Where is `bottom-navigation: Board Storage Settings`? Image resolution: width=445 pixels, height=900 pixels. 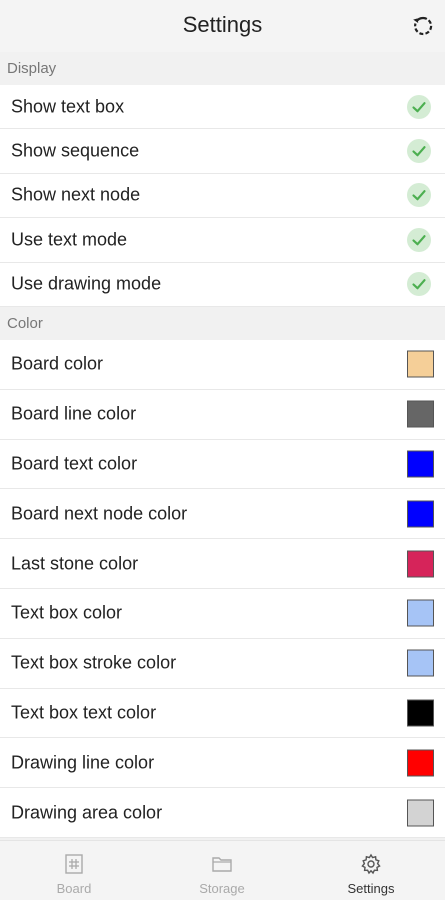 bottom-navigation: Board Storage Settings is located at coordinates (222, 870).